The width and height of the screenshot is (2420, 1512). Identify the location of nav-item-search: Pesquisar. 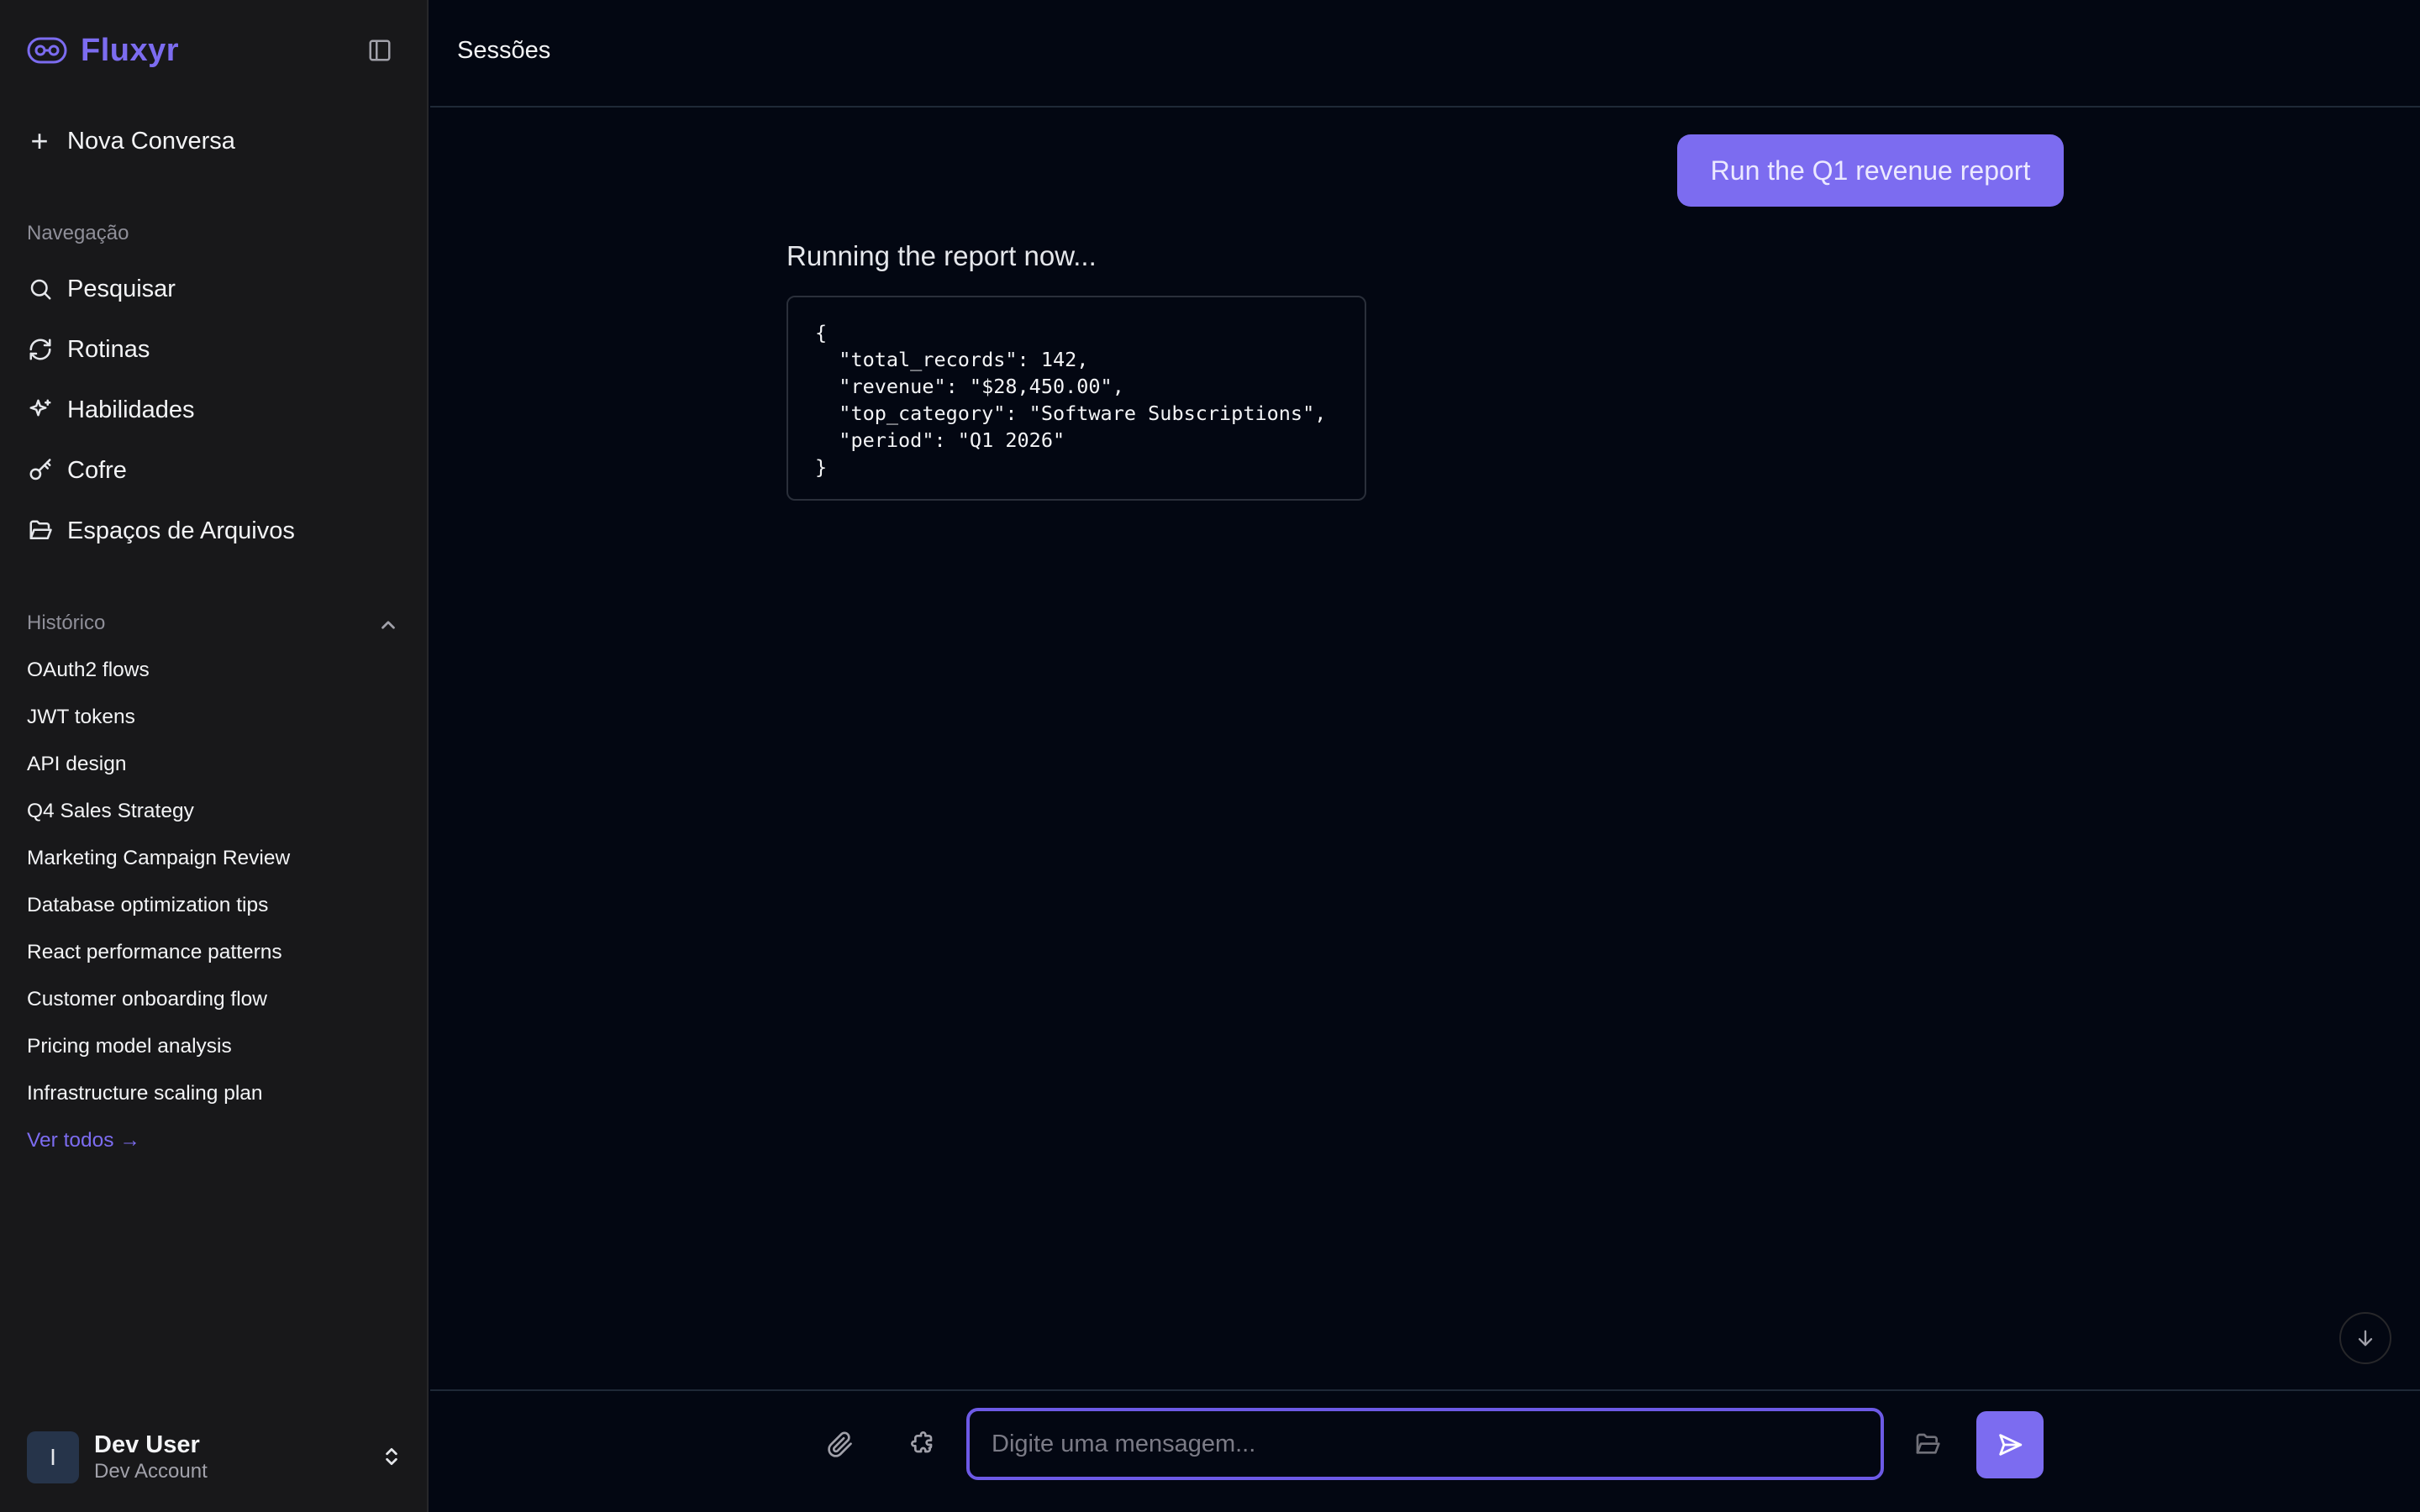
(101, 289).